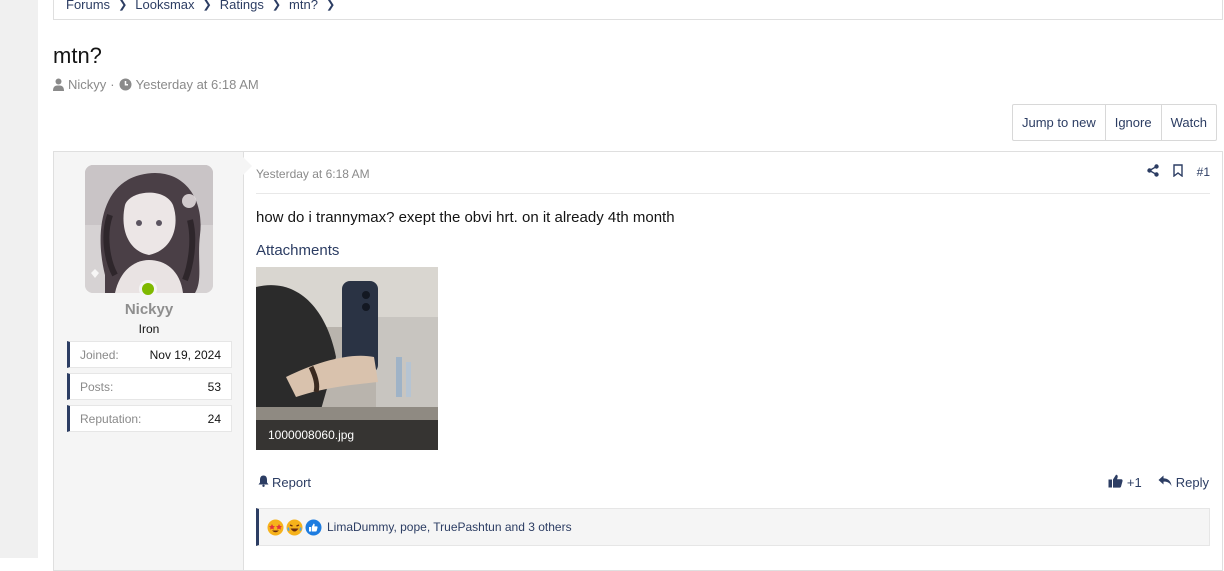 This screenshot has height=571, width=1224. What do you see at coordinates (1152, 172) in the screenshot?
I see `share-icon` at bounding box center [1152, 172].